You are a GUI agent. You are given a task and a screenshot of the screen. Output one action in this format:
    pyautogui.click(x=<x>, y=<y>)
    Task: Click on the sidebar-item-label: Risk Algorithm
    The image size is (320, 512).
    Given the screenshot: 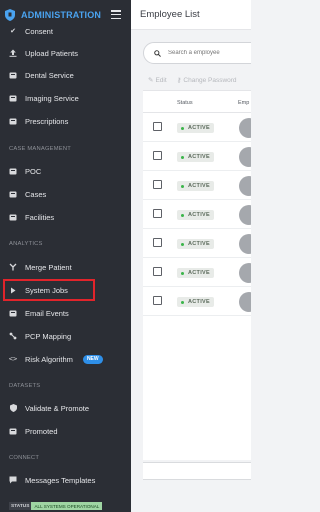 What is the action you would take?
    pyautogui.click(x=49, y=359)
    